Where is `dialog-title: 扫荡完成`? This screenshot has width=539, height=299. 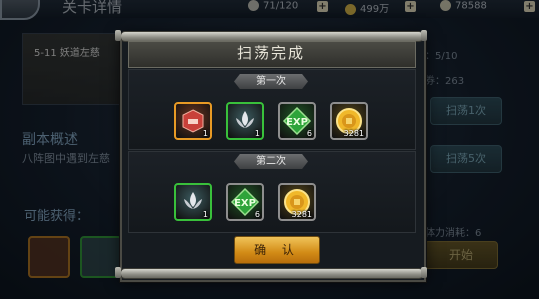
dialog-title: 扫荡完成 is located at coordinates (270, 53).